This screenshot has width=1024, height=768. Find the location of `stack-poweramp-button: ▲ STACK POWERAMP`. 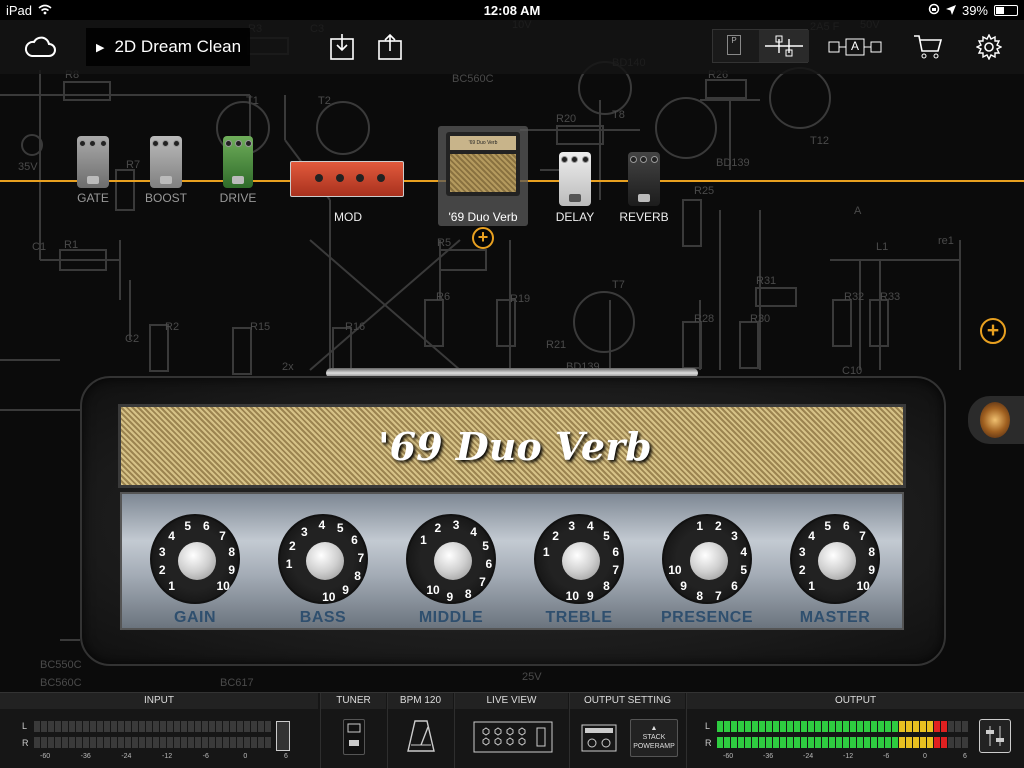

stack-poweramp-button: ▲ STACK POWERAMP is located at coordinates (654, 738).